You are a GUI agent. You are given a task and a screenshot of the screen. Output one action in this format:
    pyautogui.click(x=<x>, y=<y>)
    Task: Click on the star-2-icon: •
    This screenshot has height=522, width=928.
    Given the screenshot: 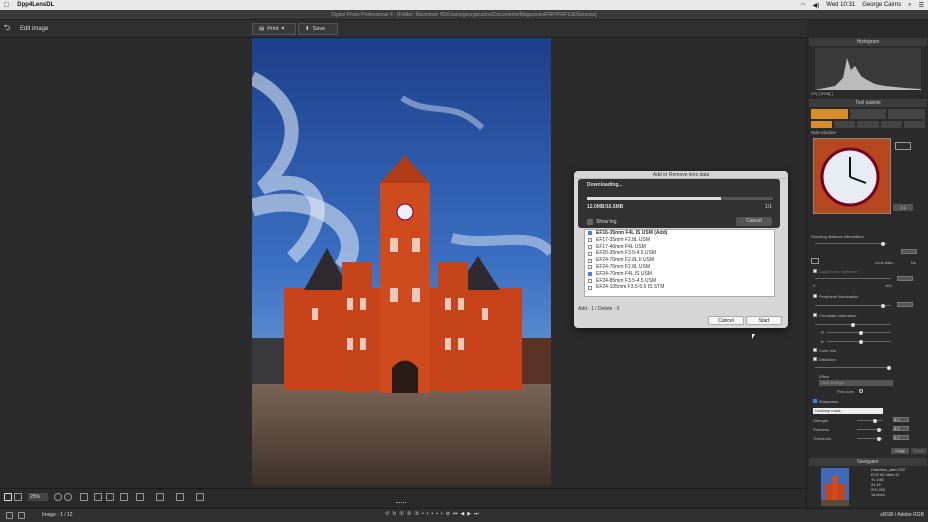 What is the action you would take?
    pyautogui.click(x=428, y=514)
    